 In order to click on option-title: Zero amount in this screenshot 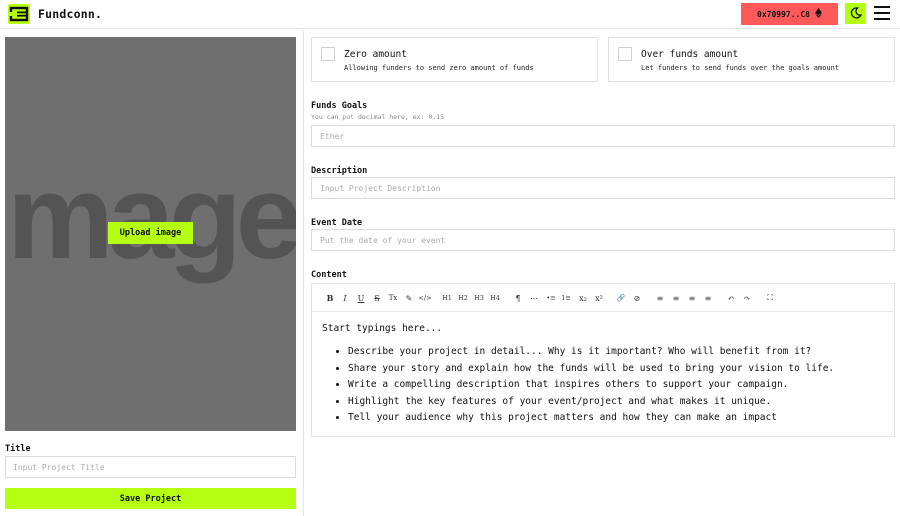, I will do `click(375, 54)`.